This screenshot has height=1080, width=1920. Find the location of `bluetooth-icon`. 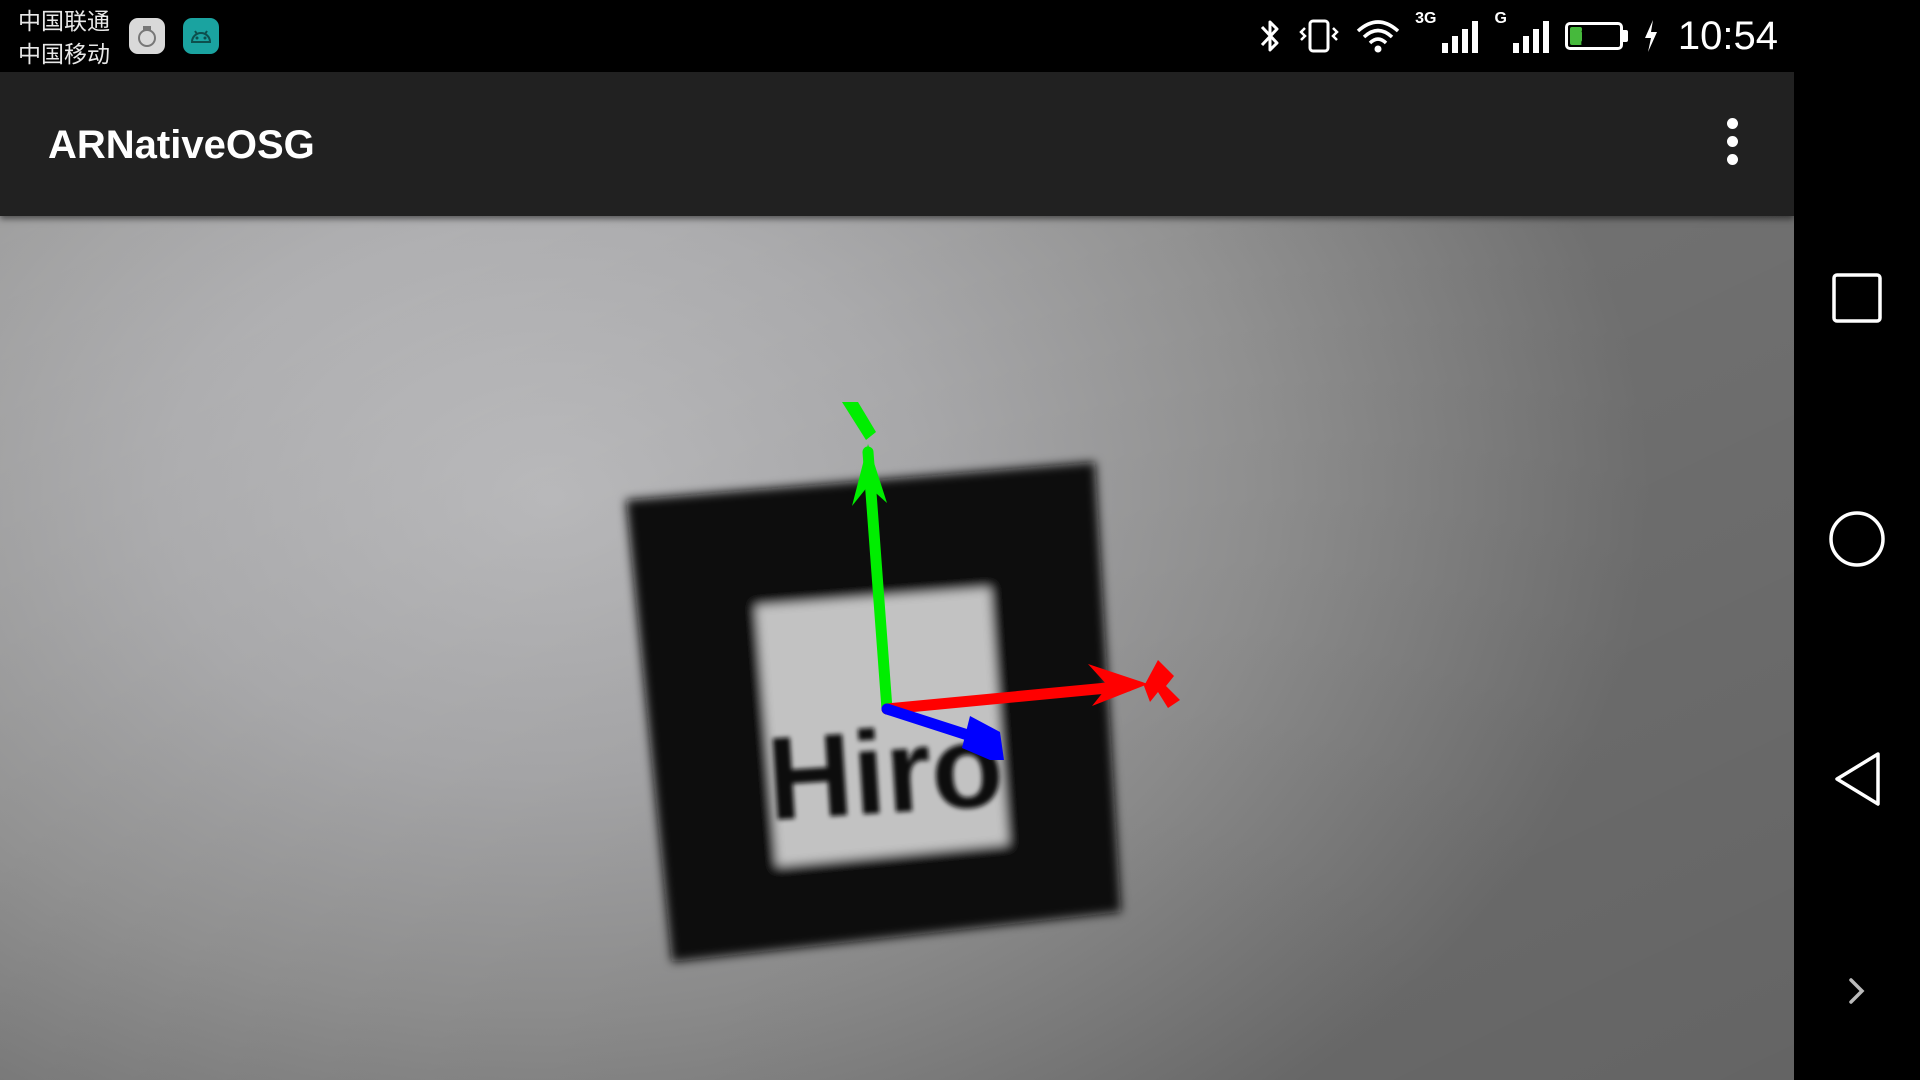

bluetooth-icon is located at coordinates (1270, 36).